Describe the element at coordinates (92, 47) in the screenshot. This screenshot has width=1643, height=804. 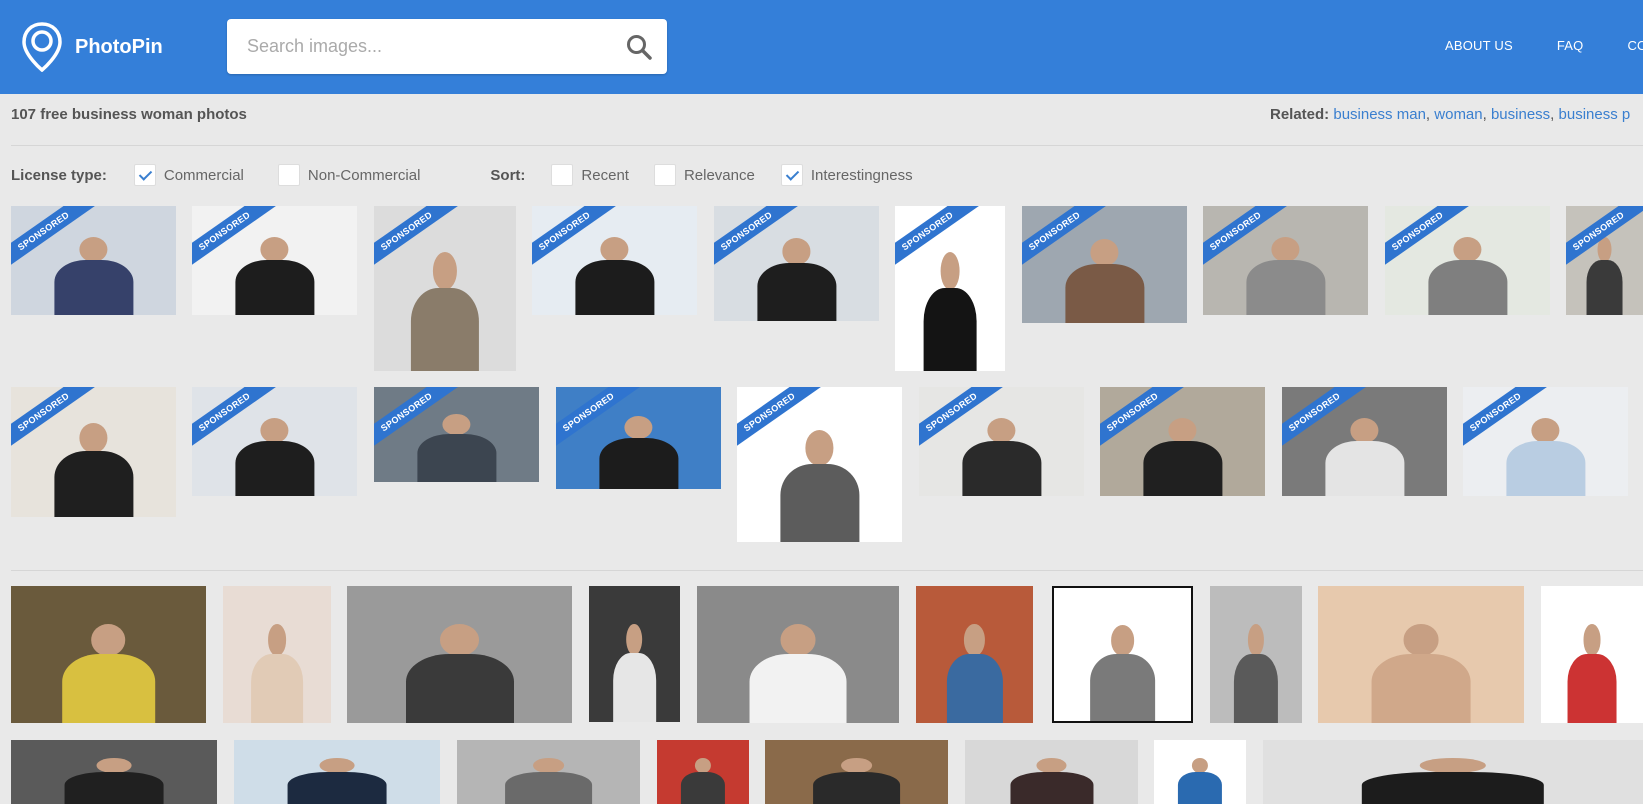
I see `logo: PhotoPin` at that location.